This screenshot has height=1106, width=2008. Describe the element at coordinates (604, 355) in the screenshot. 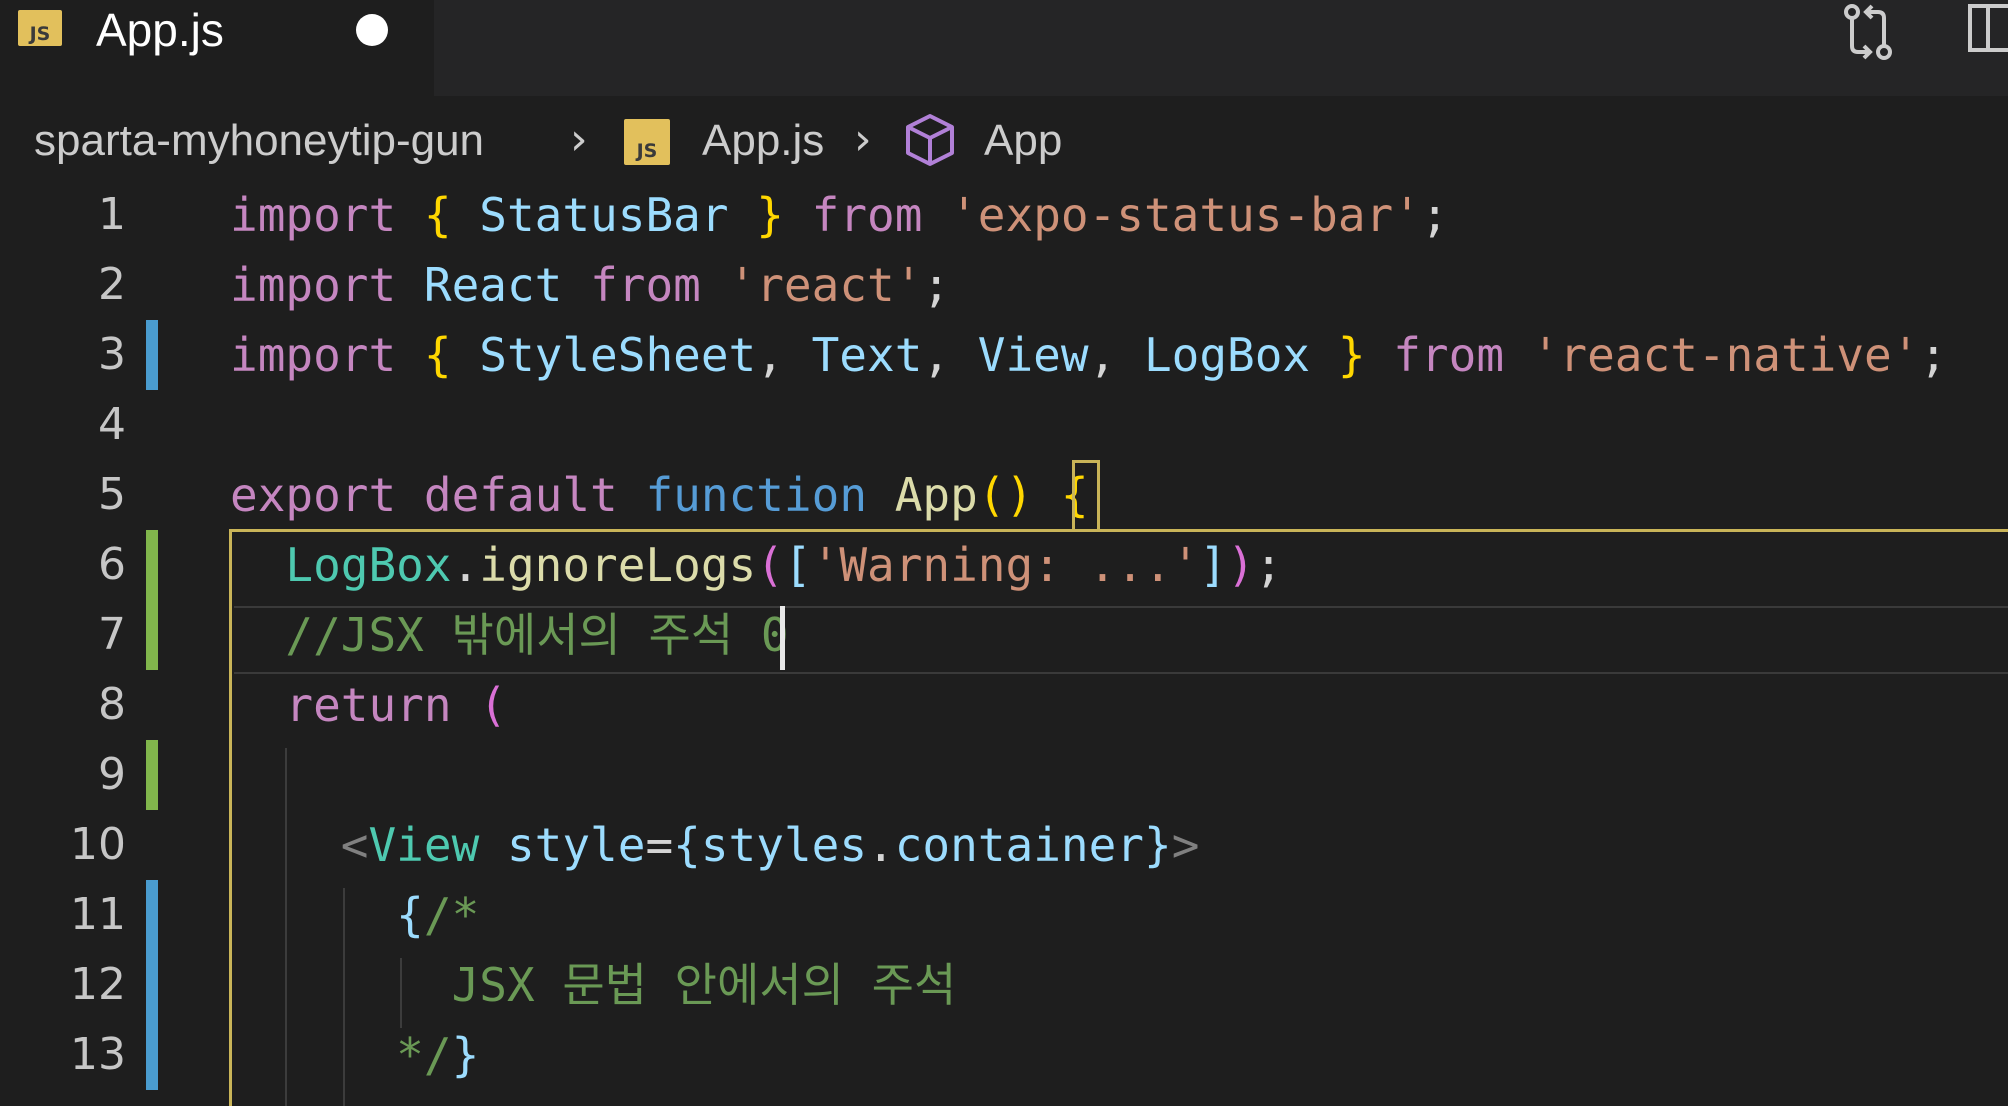

I see `code-token: StyleSheet` at that location.